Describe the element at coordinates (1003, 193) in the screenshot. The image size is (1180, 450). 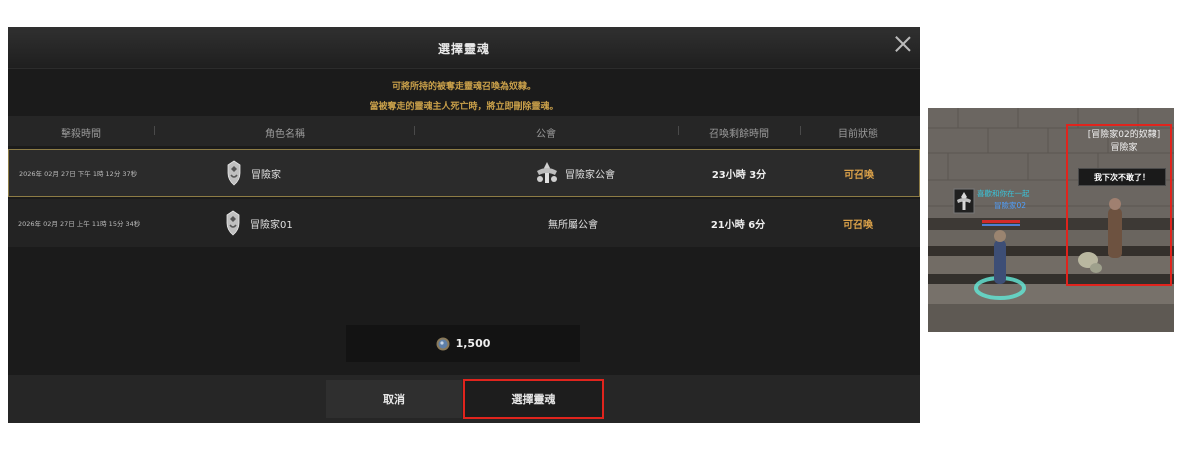
I see `owner-guild-name: 喜歡和你在一起` at that location.